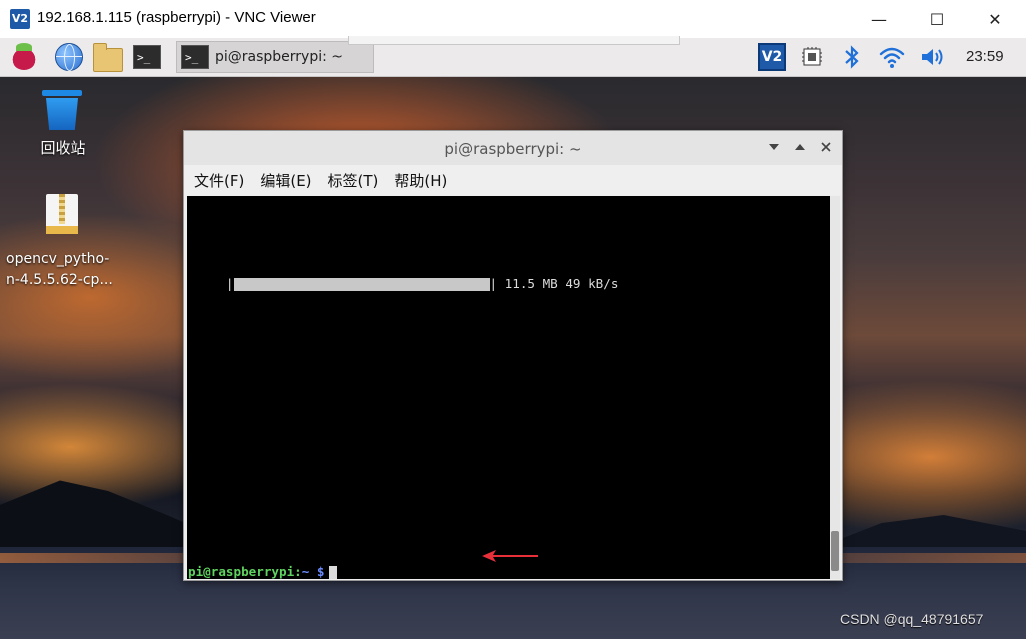  I want to click on cpu-monitor-tray-icon, so click(812, 57).